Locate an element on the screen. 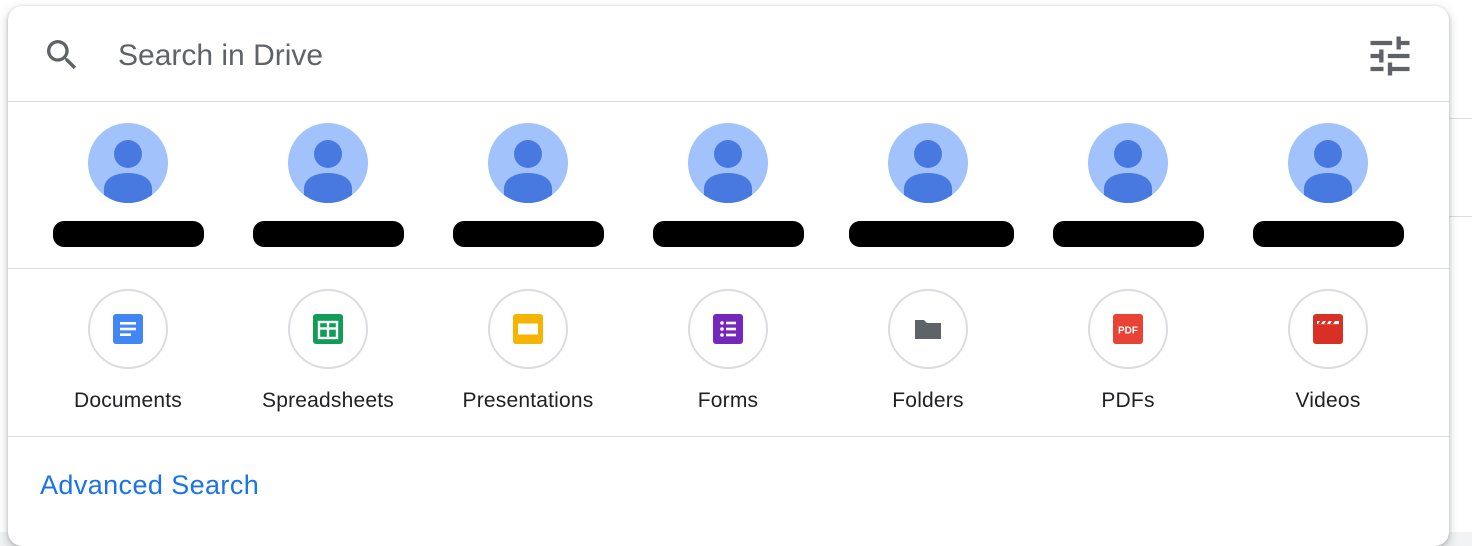 This screenshot has height=546, width=1472. filter-label: Spreadsheets is located at coordinates (328, 400).